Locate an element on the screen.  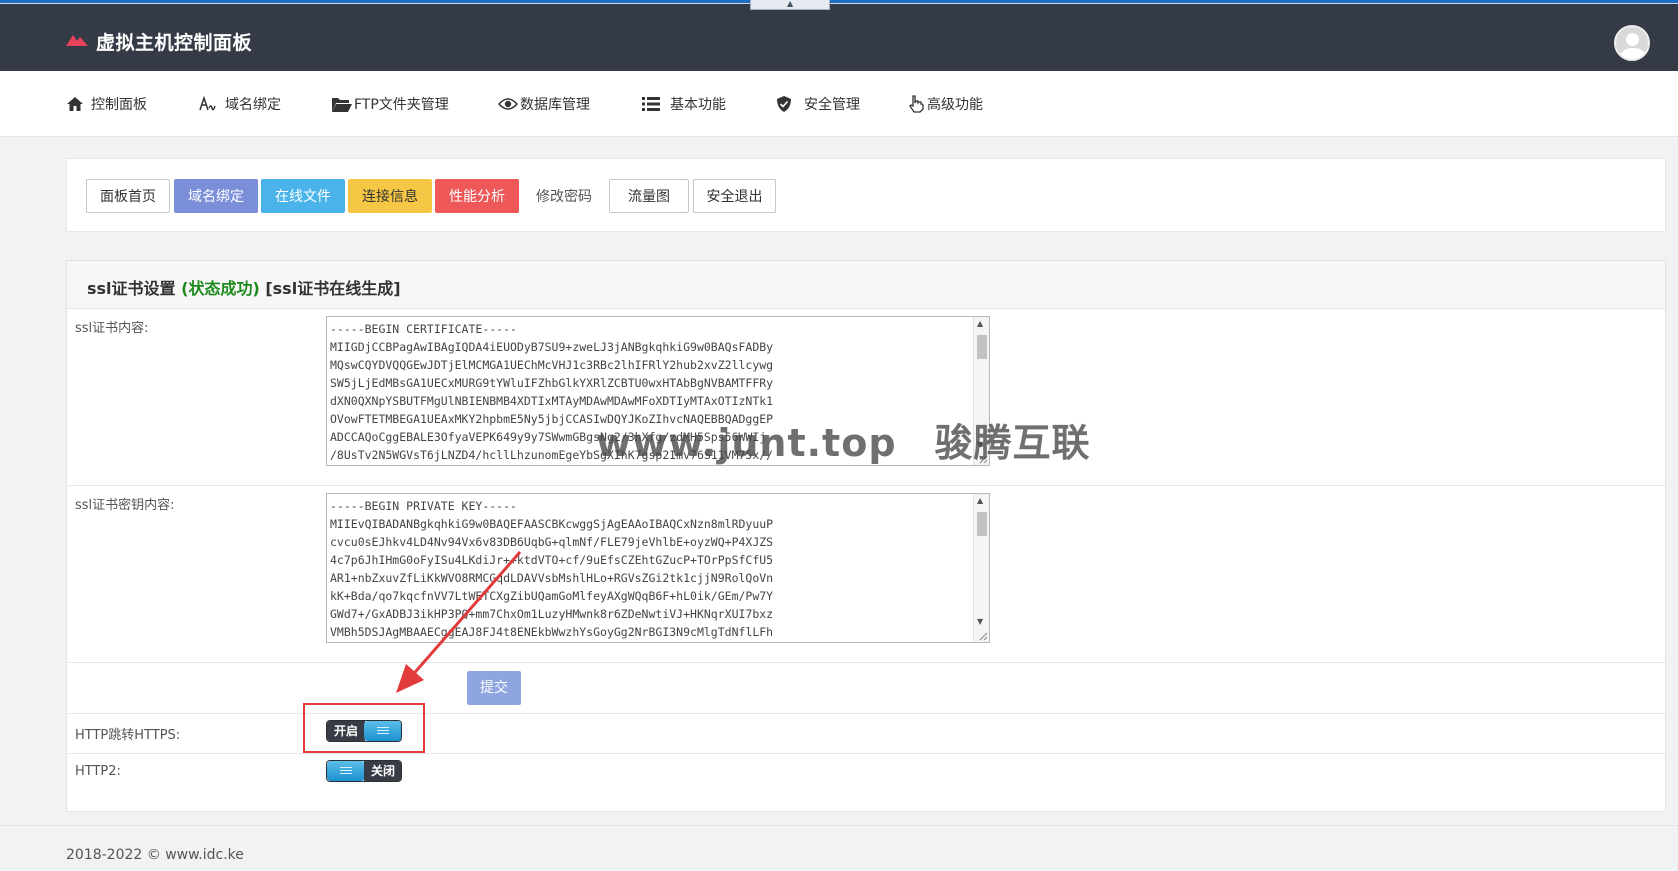
performance-analysis-button: 性能分析 is located at coordinates (477, 196).